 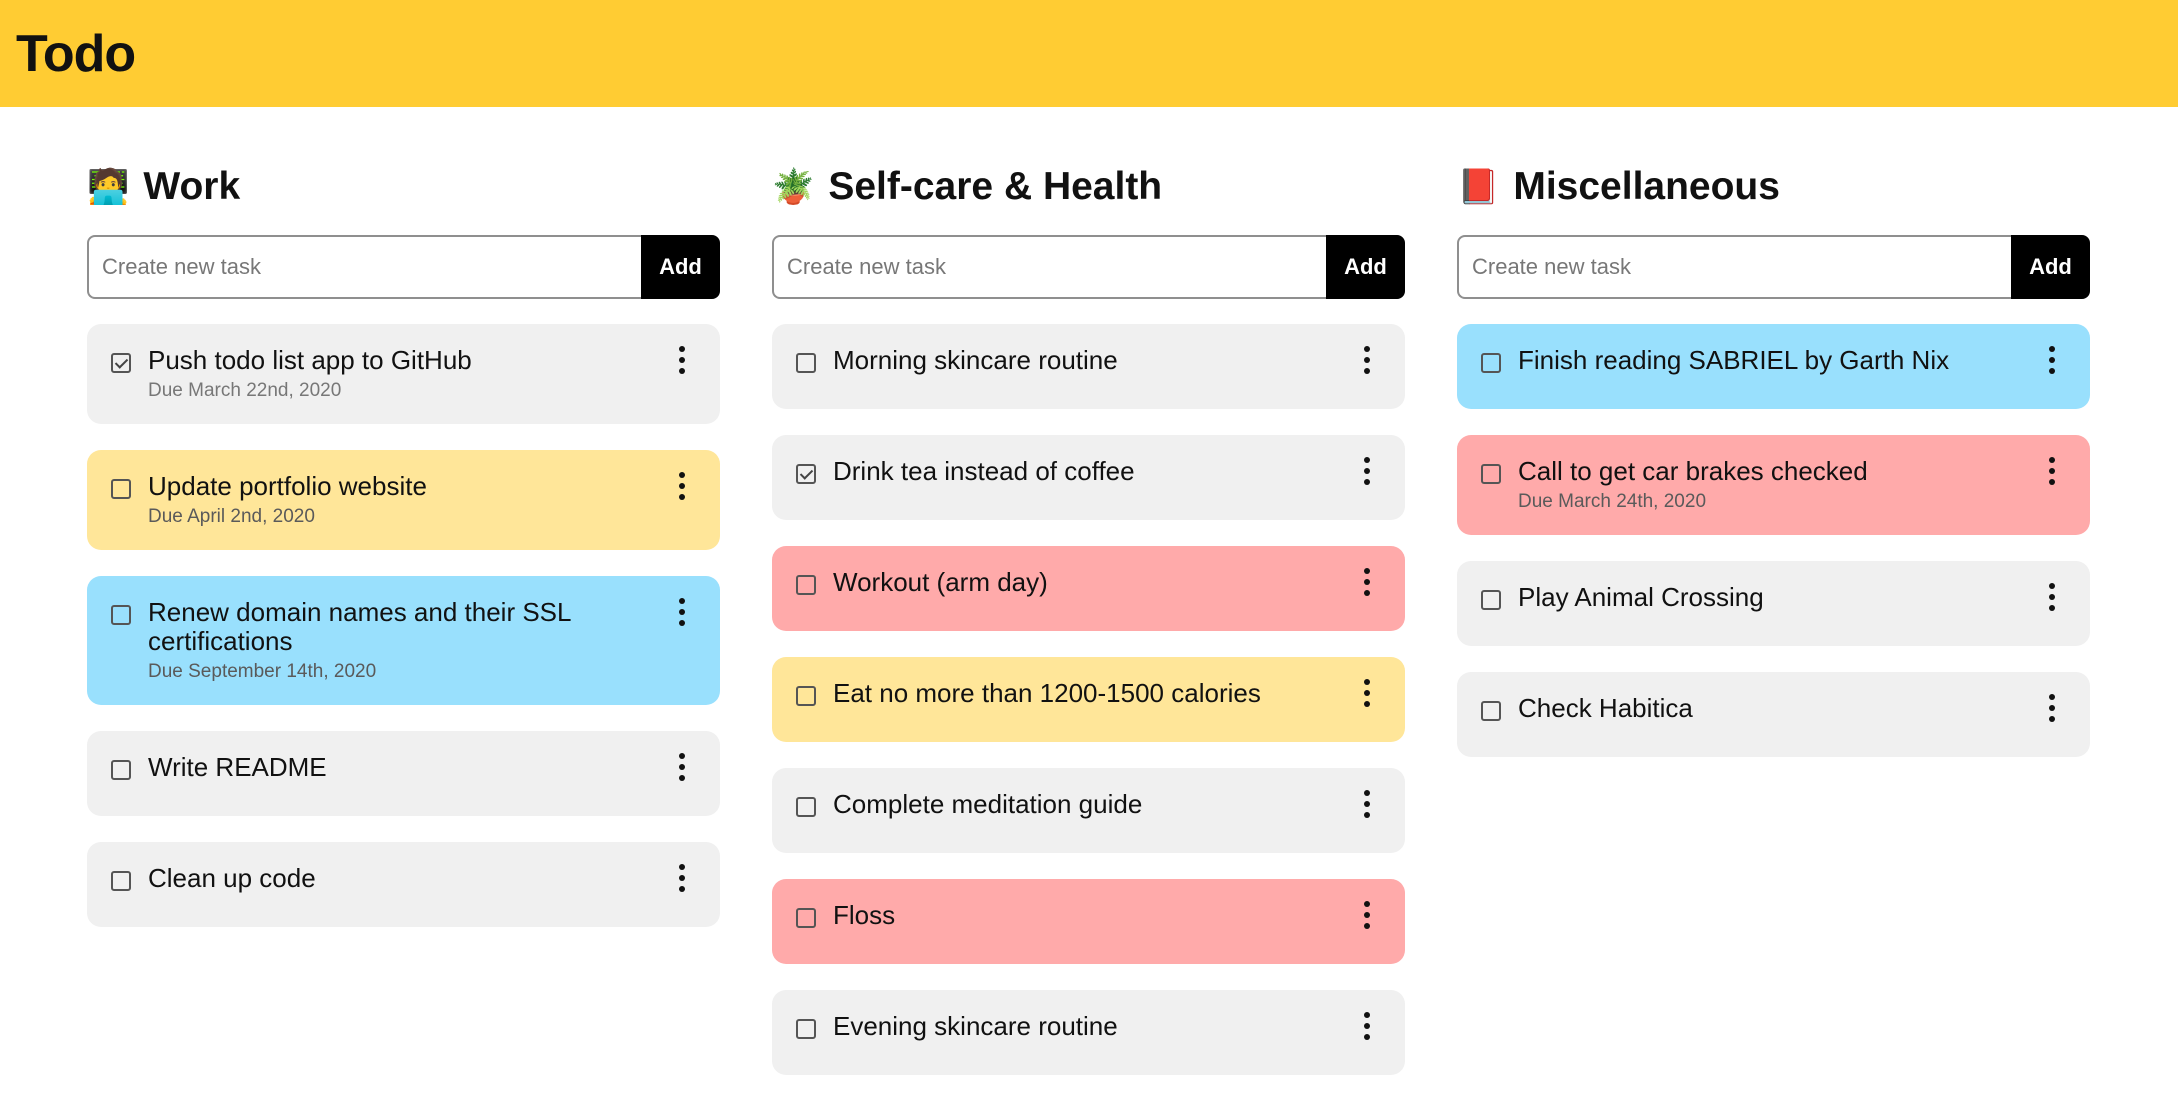 What do you see at coordinates (1605, 708) in the screenshot?
I see `task-title: Check Habitica` at bounding box center [1605, 708].